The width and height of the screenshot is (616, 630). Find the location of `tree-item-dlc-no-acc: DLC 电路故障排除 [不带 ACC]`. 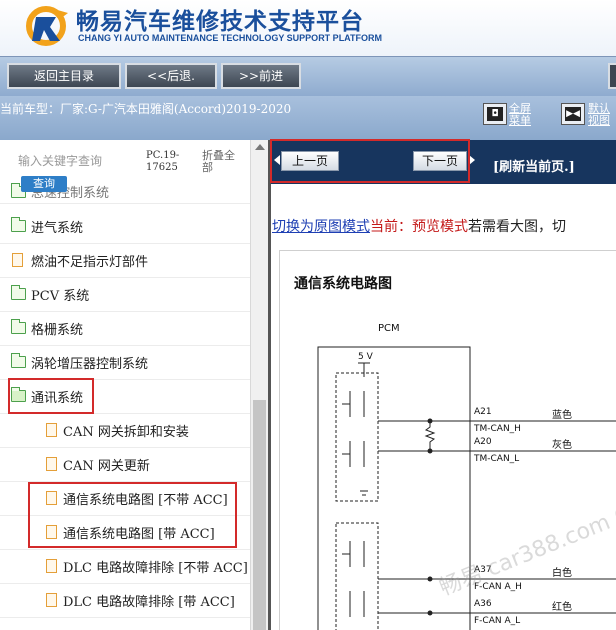

tree-item-dlc-no-acc: DLC 电路故障排除 [不带 ACC] is located at coordinates (125, 567).